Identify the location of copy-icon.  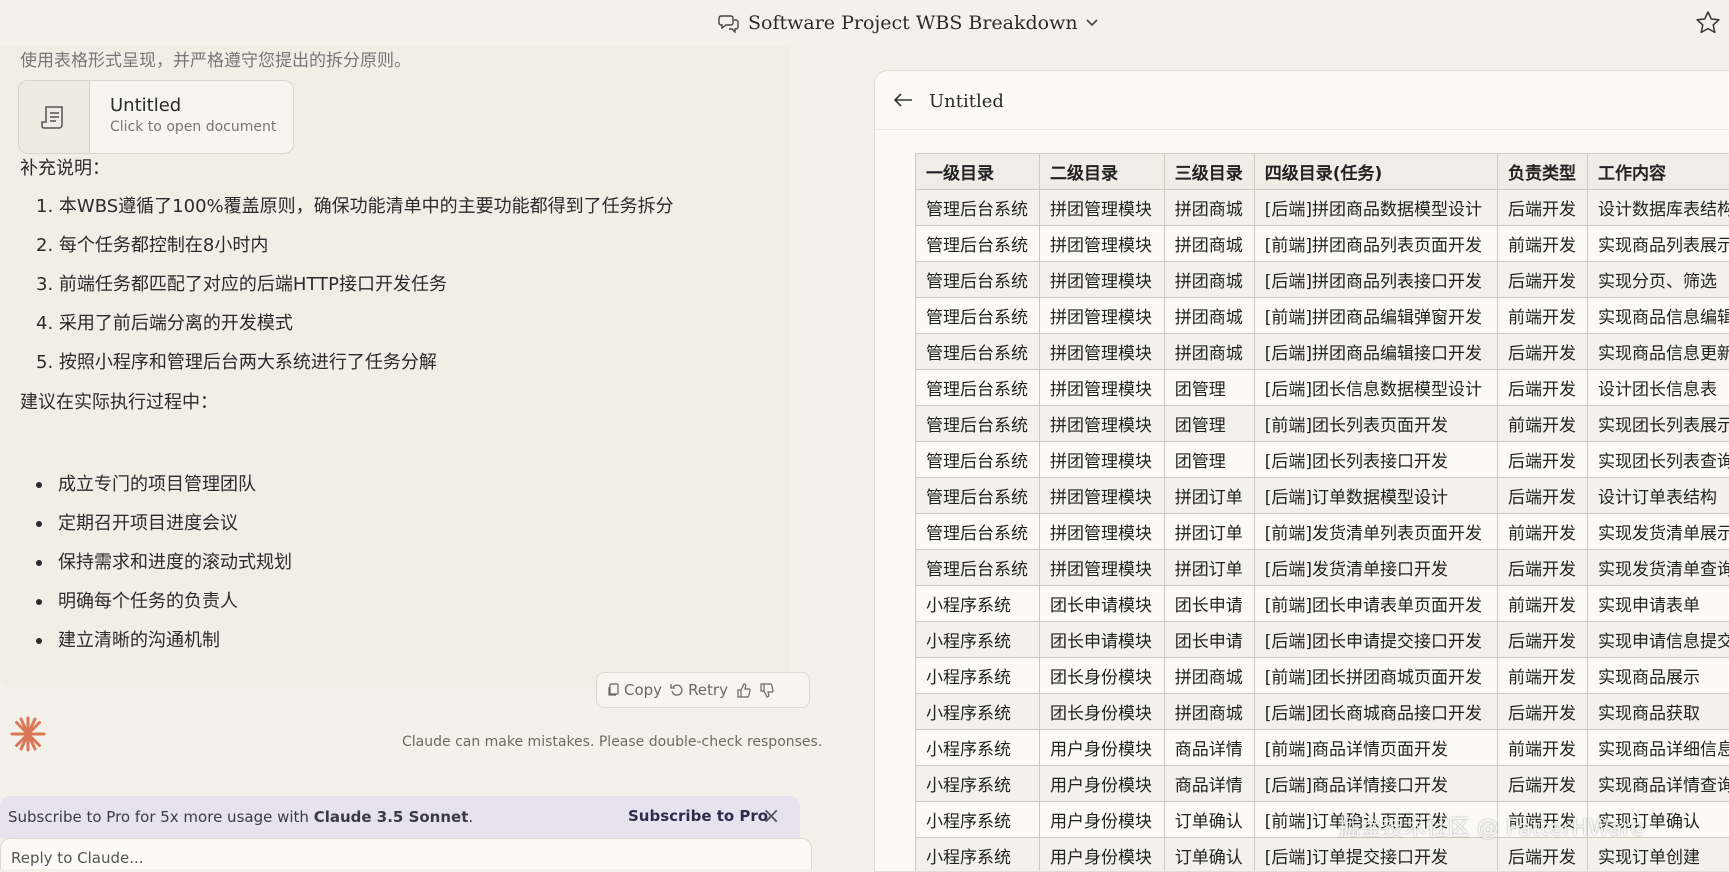
(613, 690).